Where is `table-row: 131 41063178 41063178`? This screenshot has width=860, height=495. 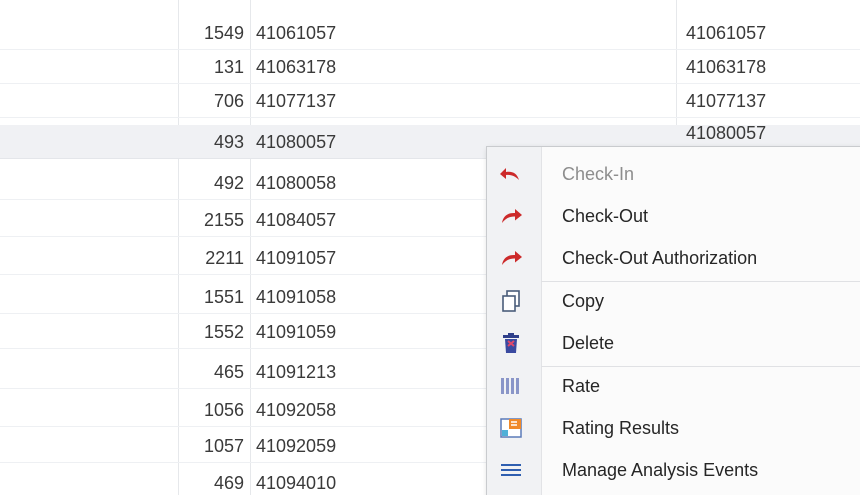 table-row: 131 41063178 41063178 is located at coordinates (430, 67).